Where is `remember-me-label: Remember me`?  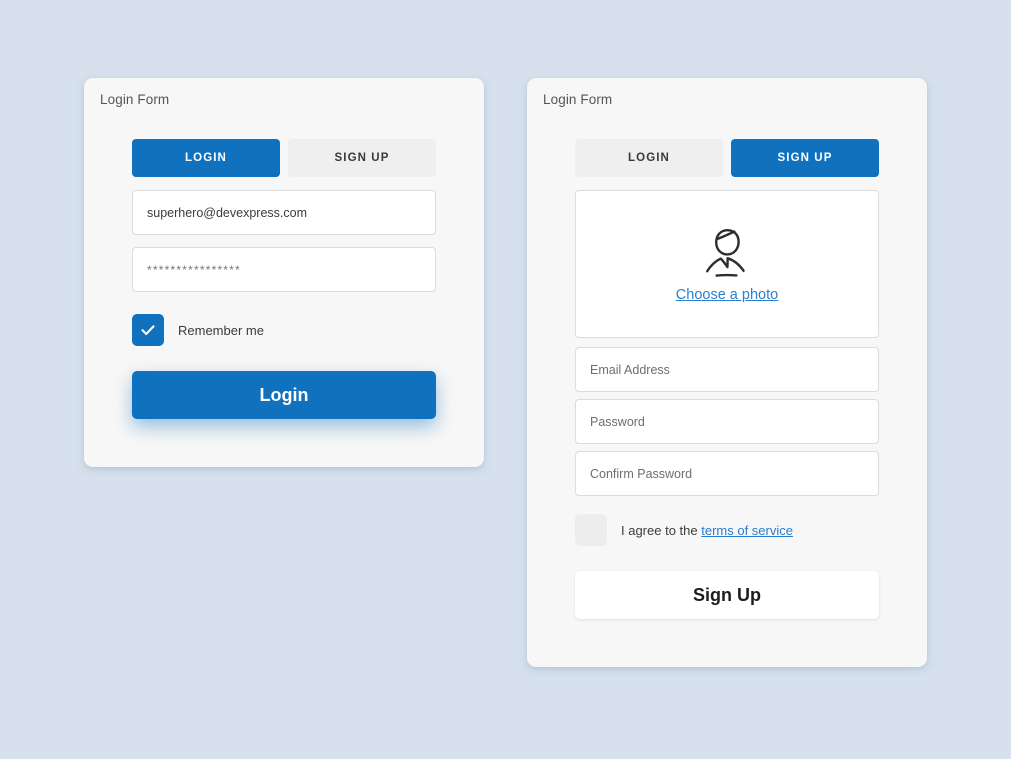
remember-me-label: Remember me is located at coordinates (221, 330).